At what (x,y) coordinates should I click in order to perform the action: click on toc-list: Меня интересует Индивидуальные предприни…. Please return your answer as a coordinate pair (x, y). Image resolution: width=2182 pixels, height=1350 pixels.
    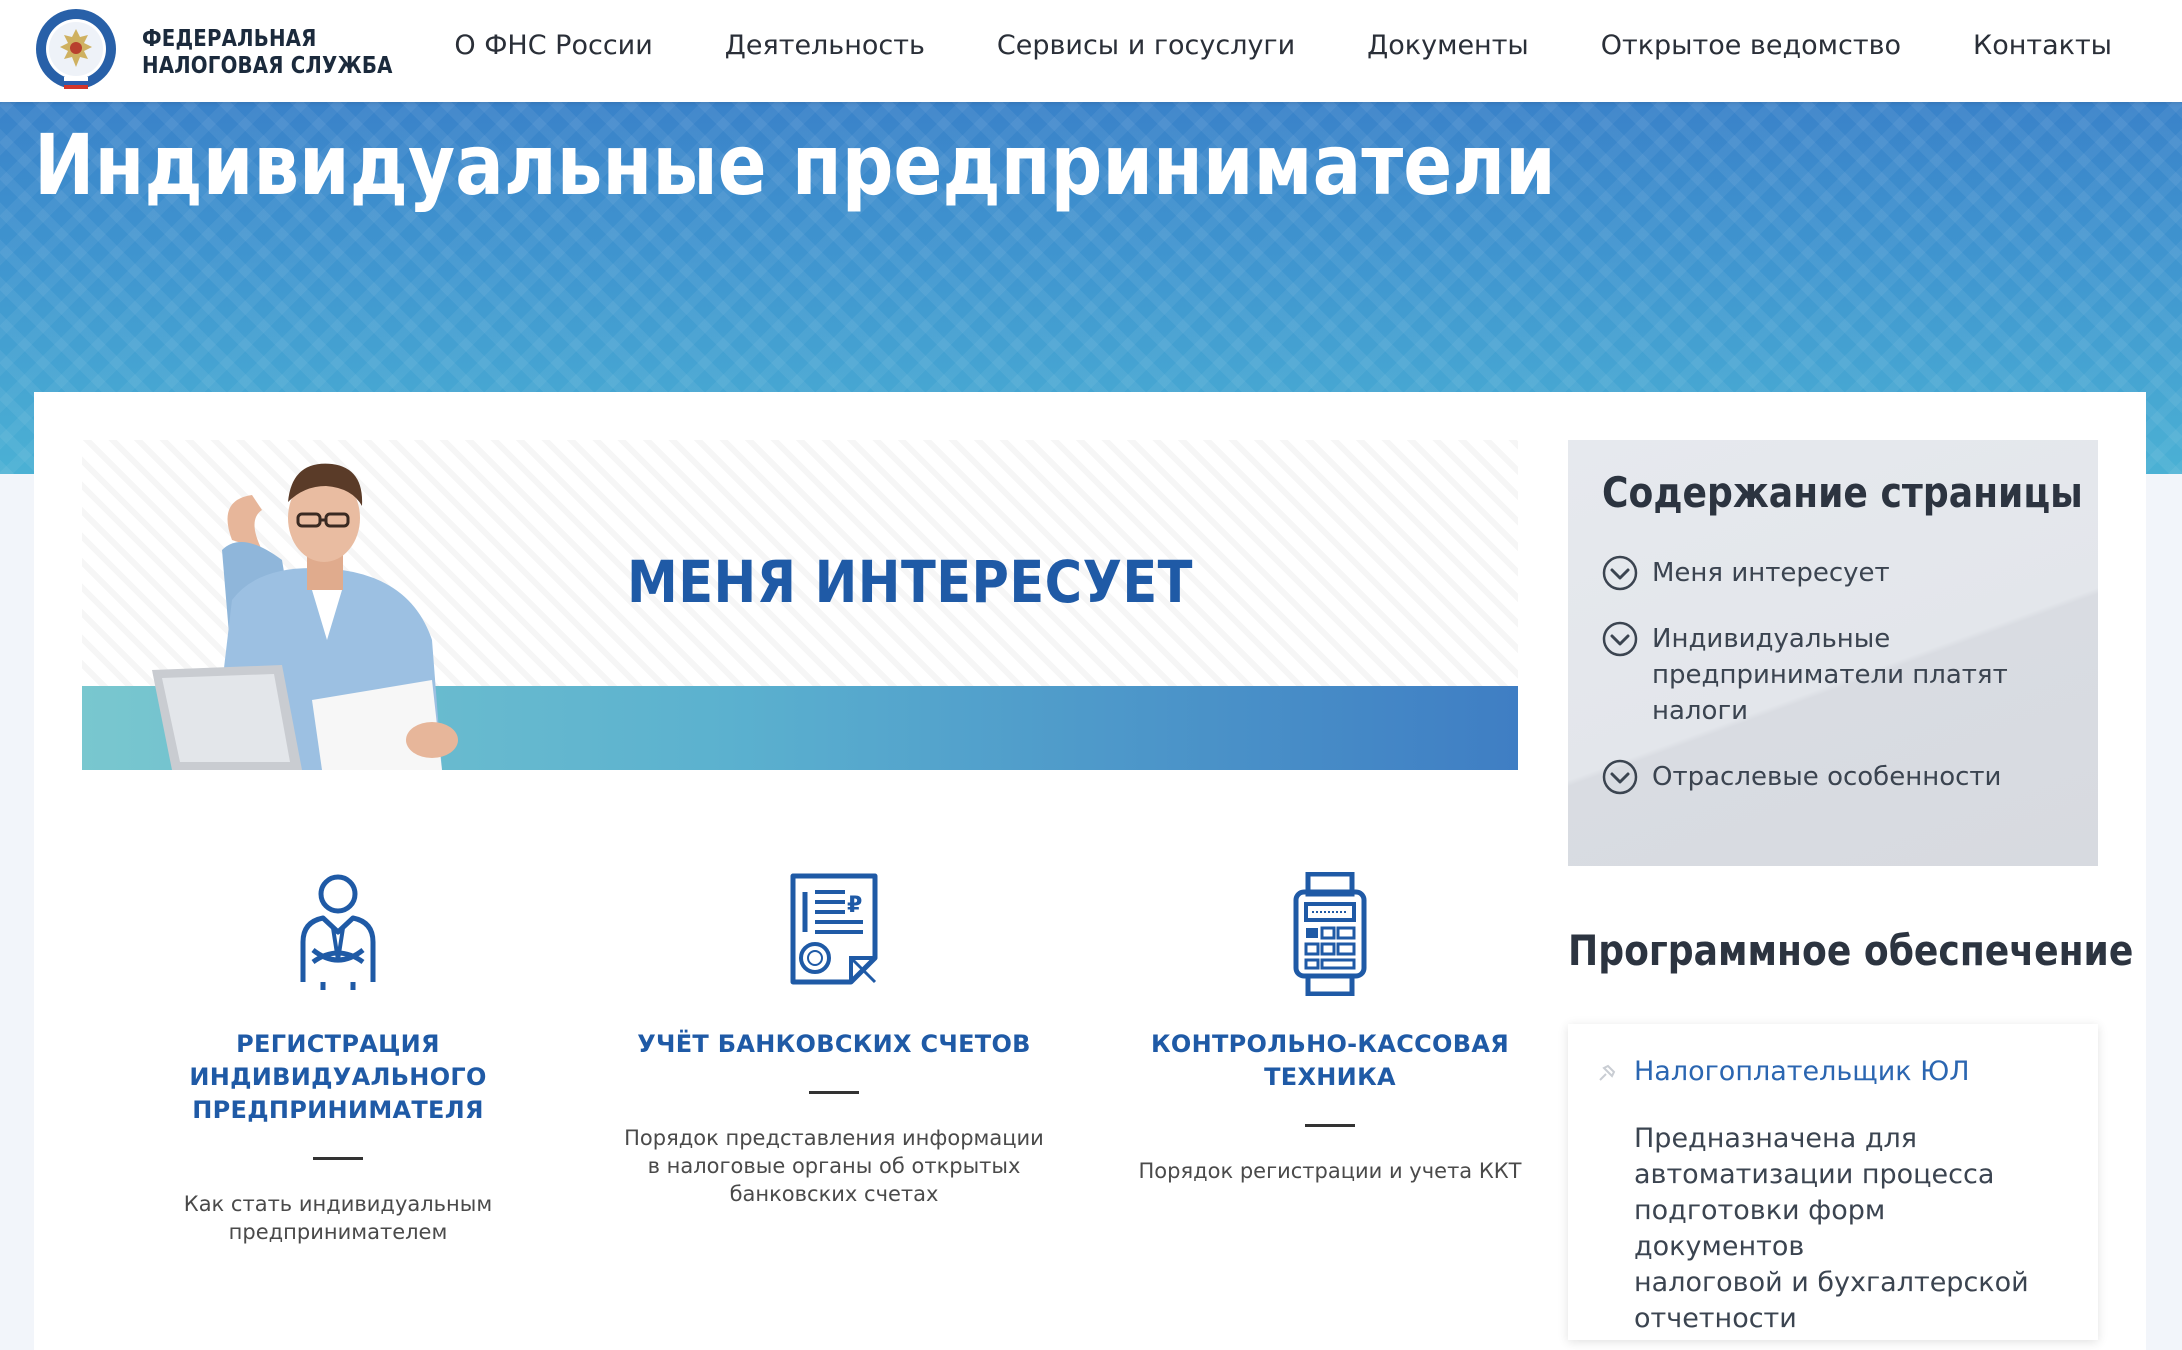
    Looking at the image, I should click on (1833, 675).